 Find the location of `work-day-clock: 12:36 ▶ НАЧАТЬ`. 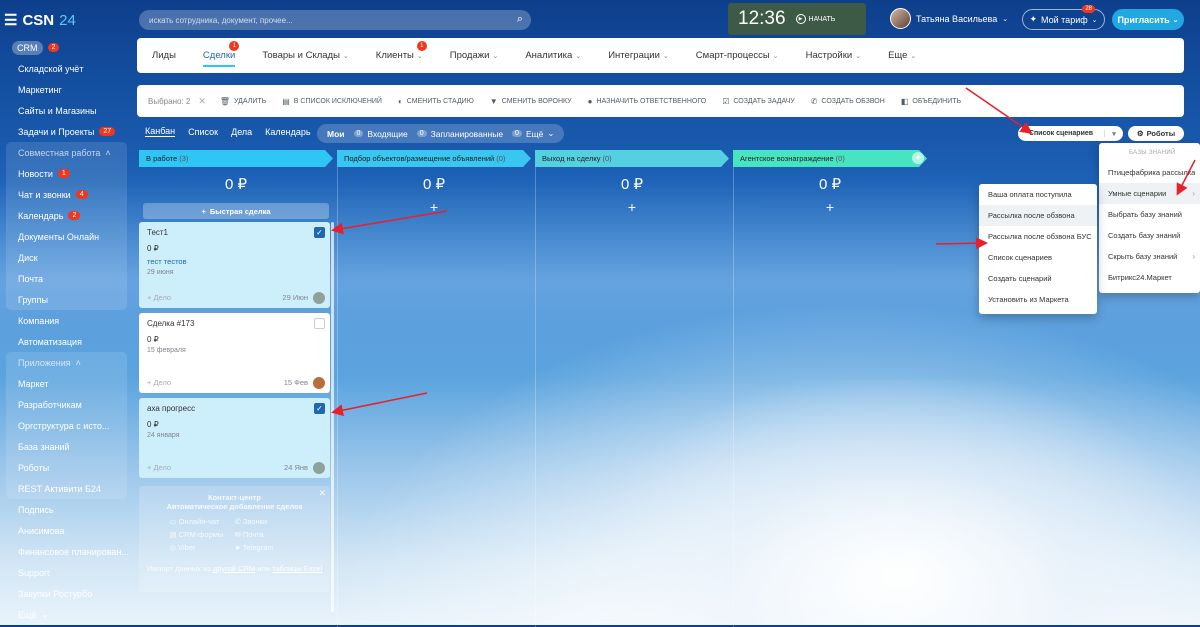

work-day-clock: 12:36 ▶ НАЧАТЬ is located at coordinates (797, 19).